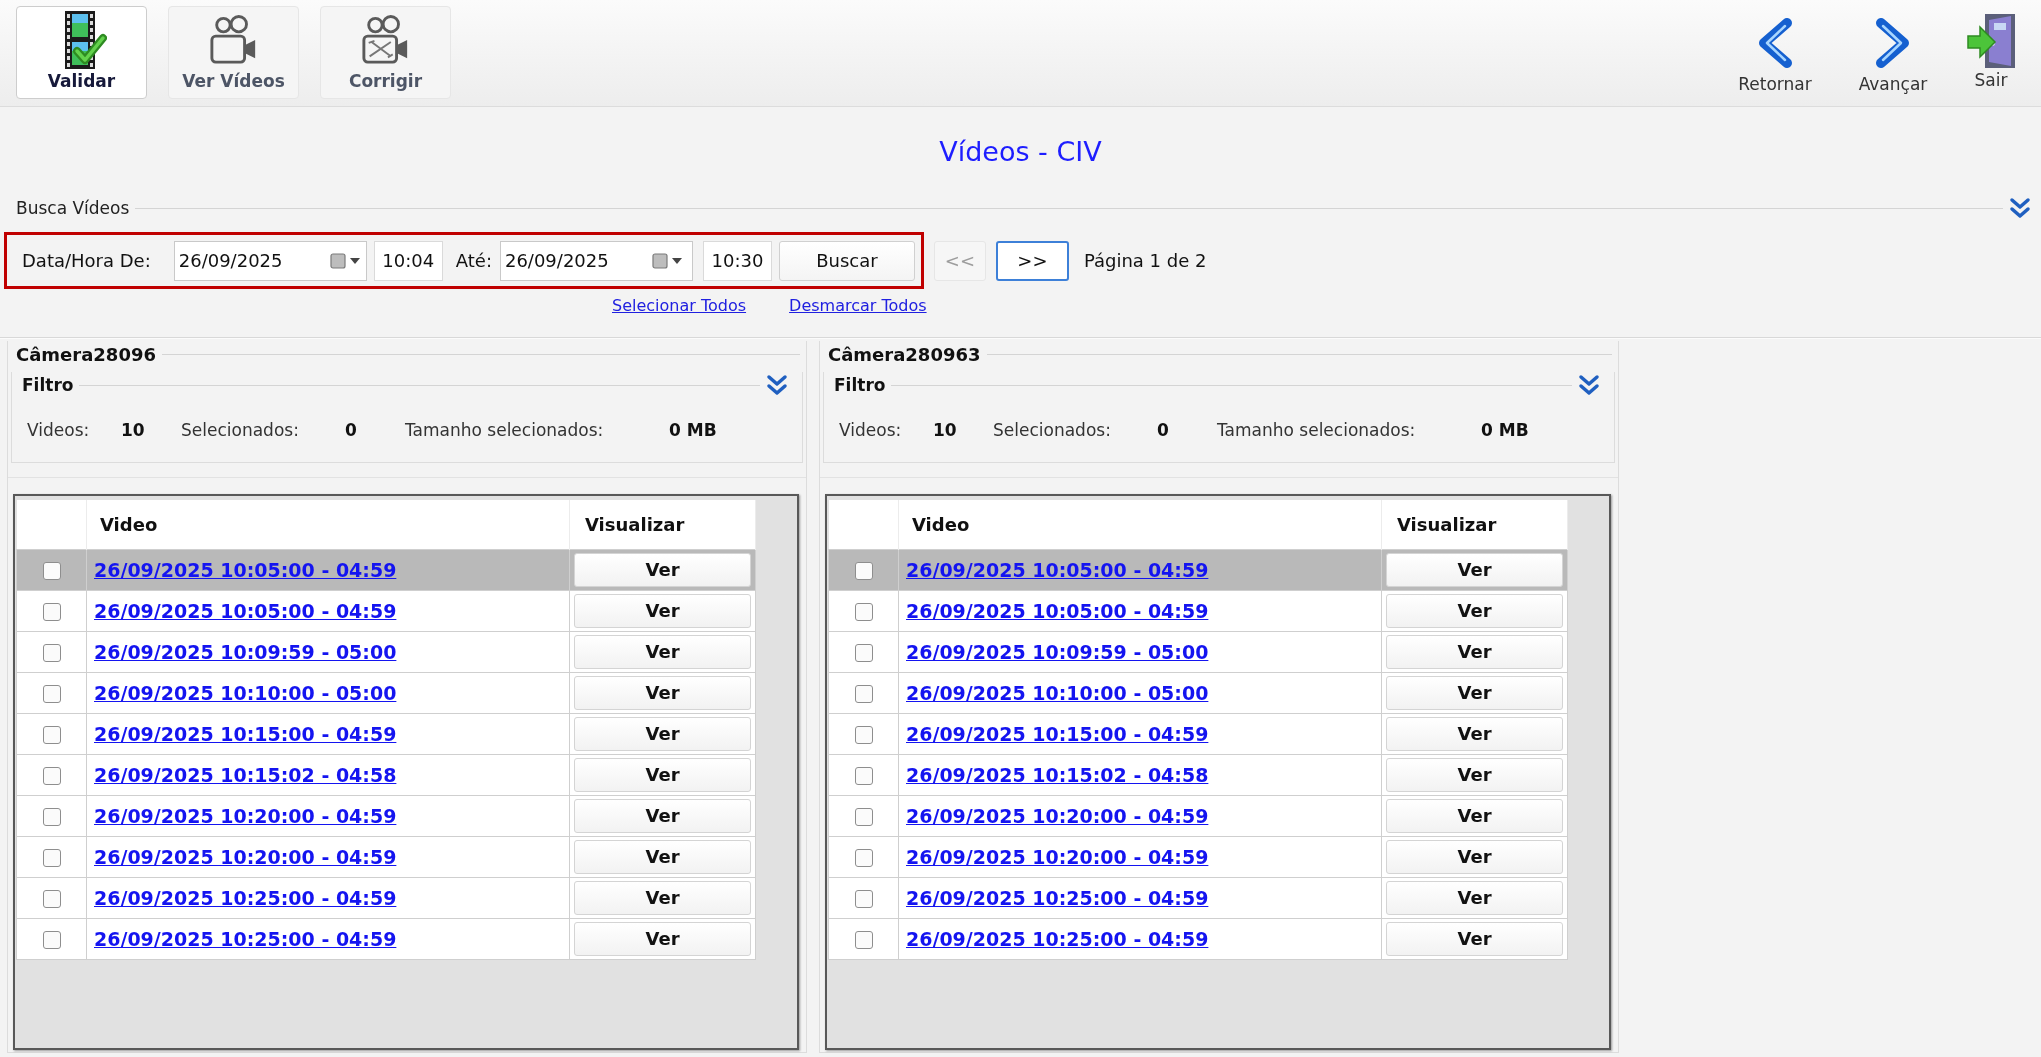 The width and height of the screenshot is (2041, 1057). Describe the element at coordinates (846, 260) in the screenshot. I see `search-button: Buscar` at that location.